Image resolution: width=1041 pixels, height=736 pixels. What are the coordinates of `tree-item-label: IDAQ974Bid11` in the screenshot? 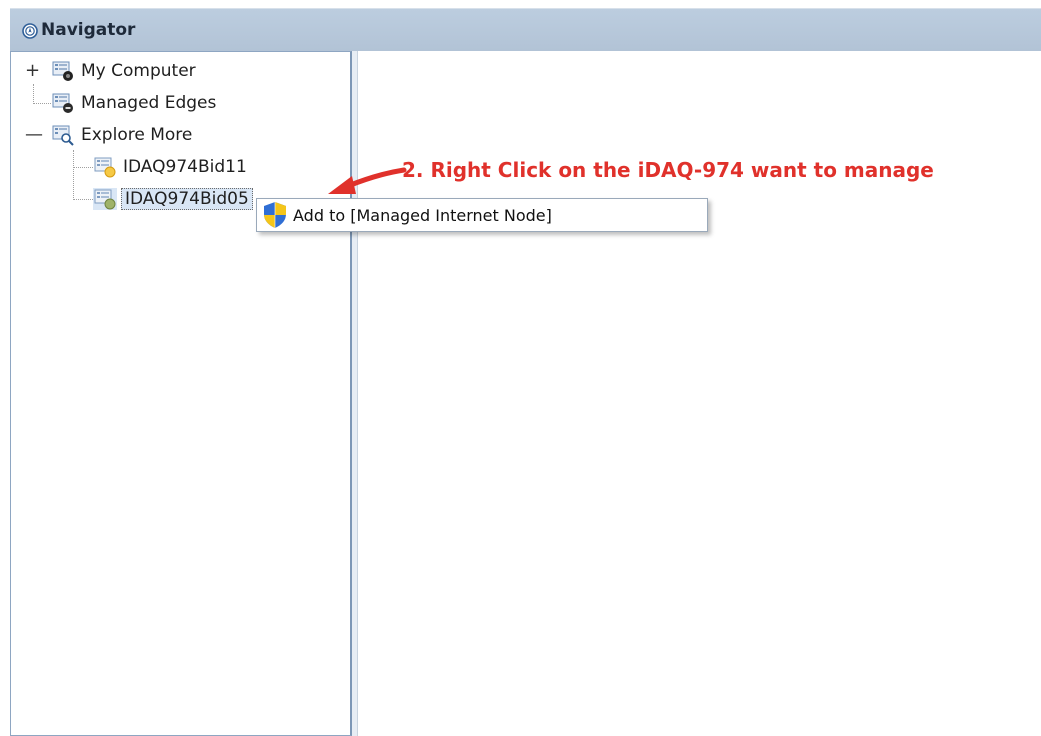 It's located at (185, 167).